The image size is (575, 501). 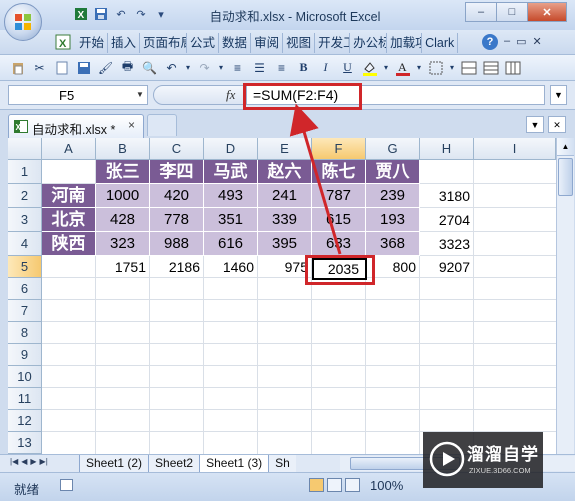 What do you see at coordinates (299, 43) in the screenshot?
I see `tab-view: 视图` at bounding box center [299, 43].